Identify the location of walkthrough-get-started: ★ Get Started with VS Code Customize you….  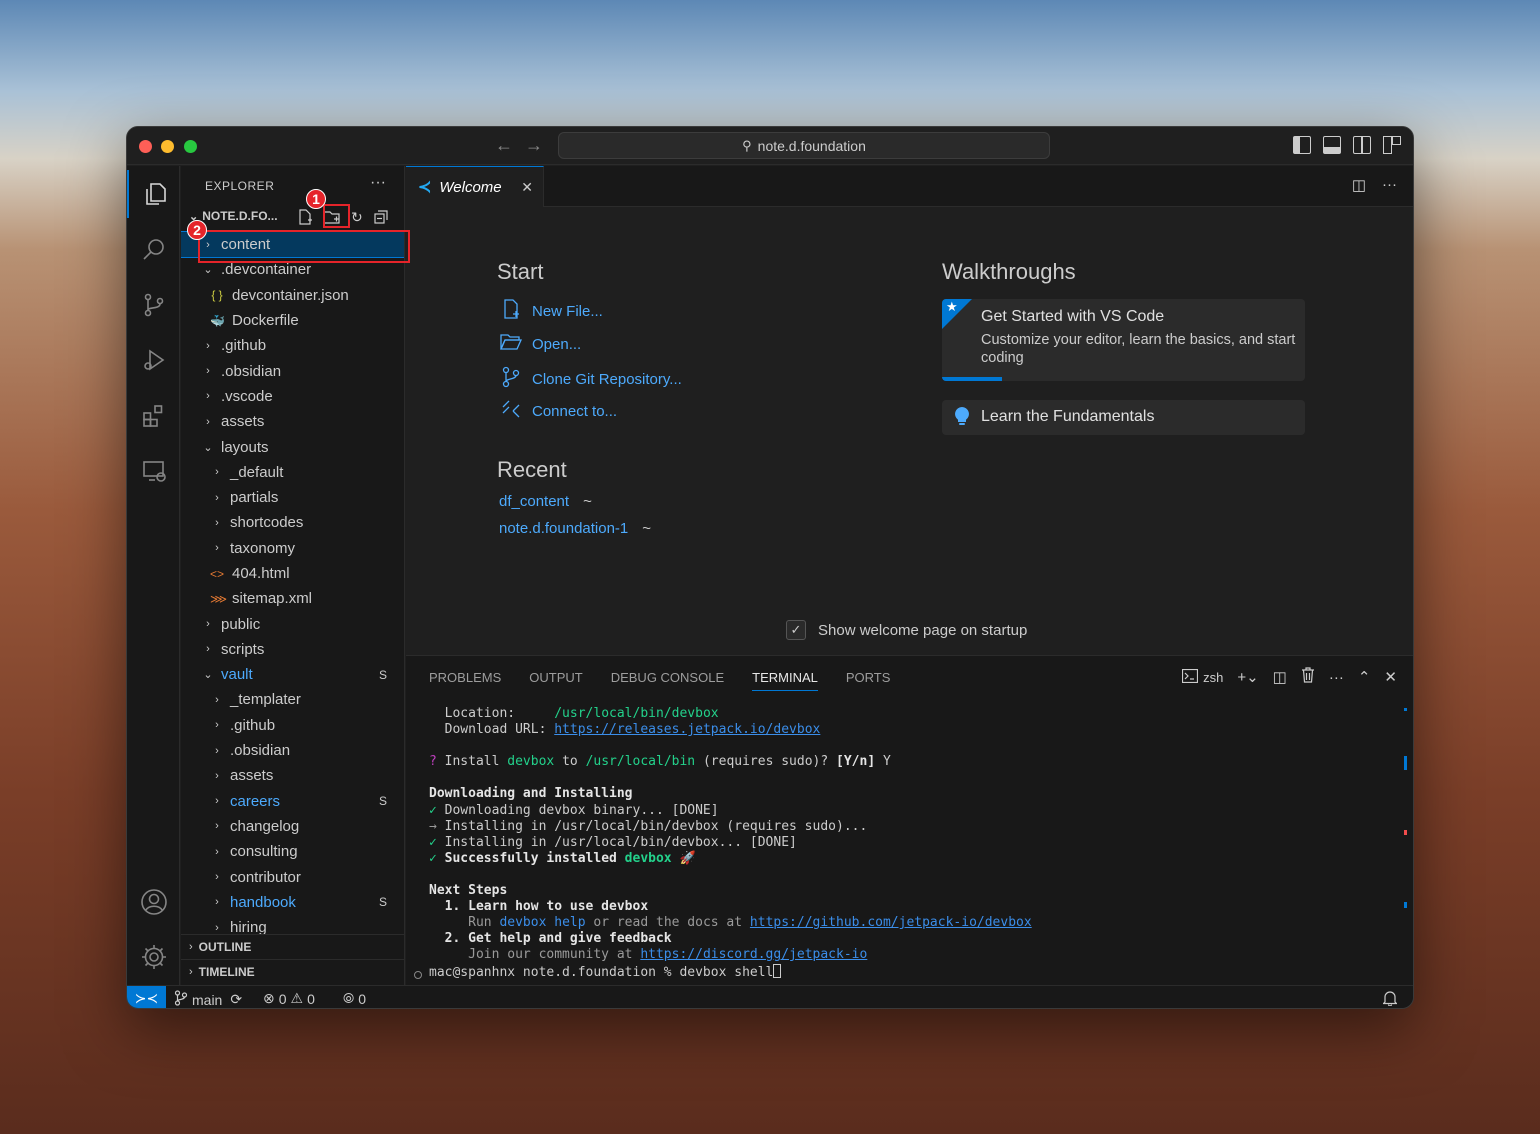
(1123, 340).